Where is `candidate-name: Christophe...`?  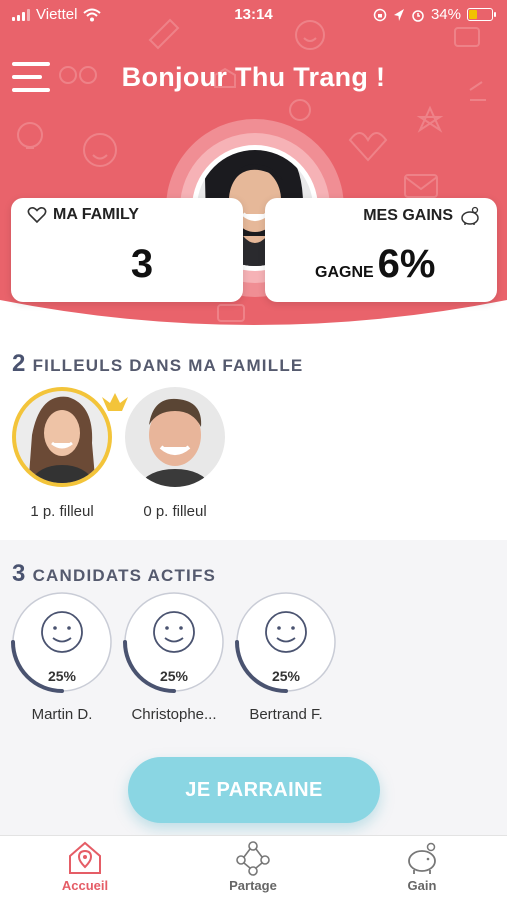 candidate-name: Christophe... is located at coordinates (174, 714).